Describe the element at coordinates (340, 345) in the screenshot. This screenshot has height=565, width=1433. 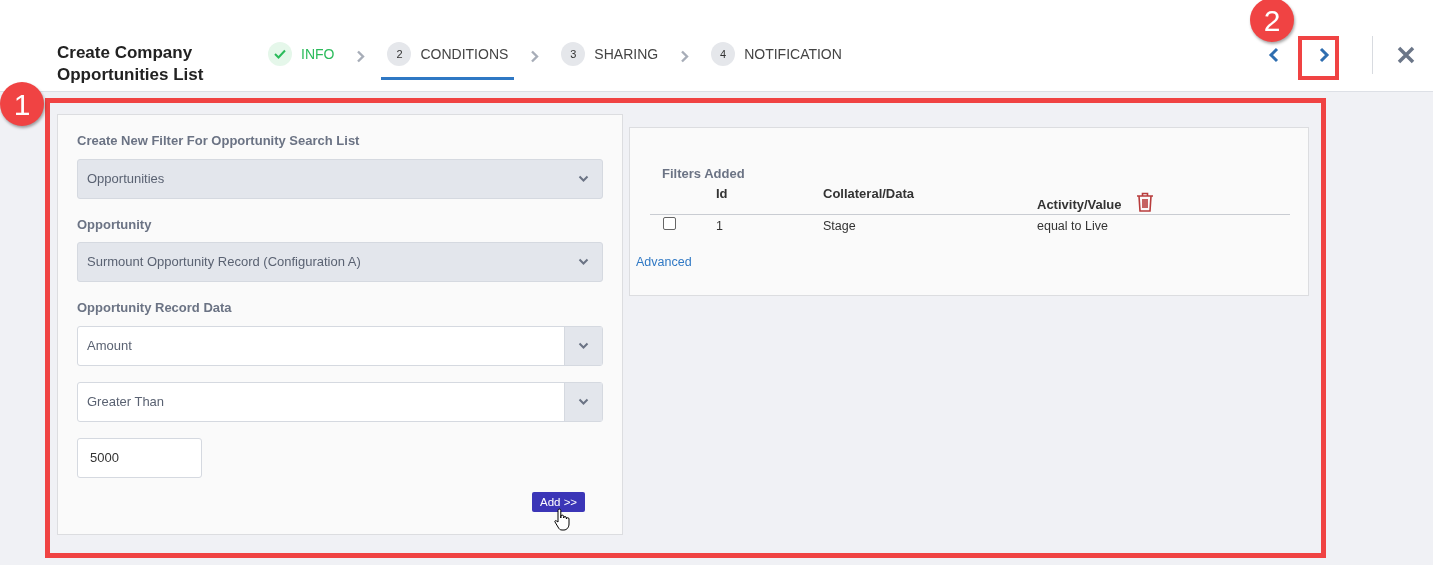
I see `select-field: Amount` at that location.